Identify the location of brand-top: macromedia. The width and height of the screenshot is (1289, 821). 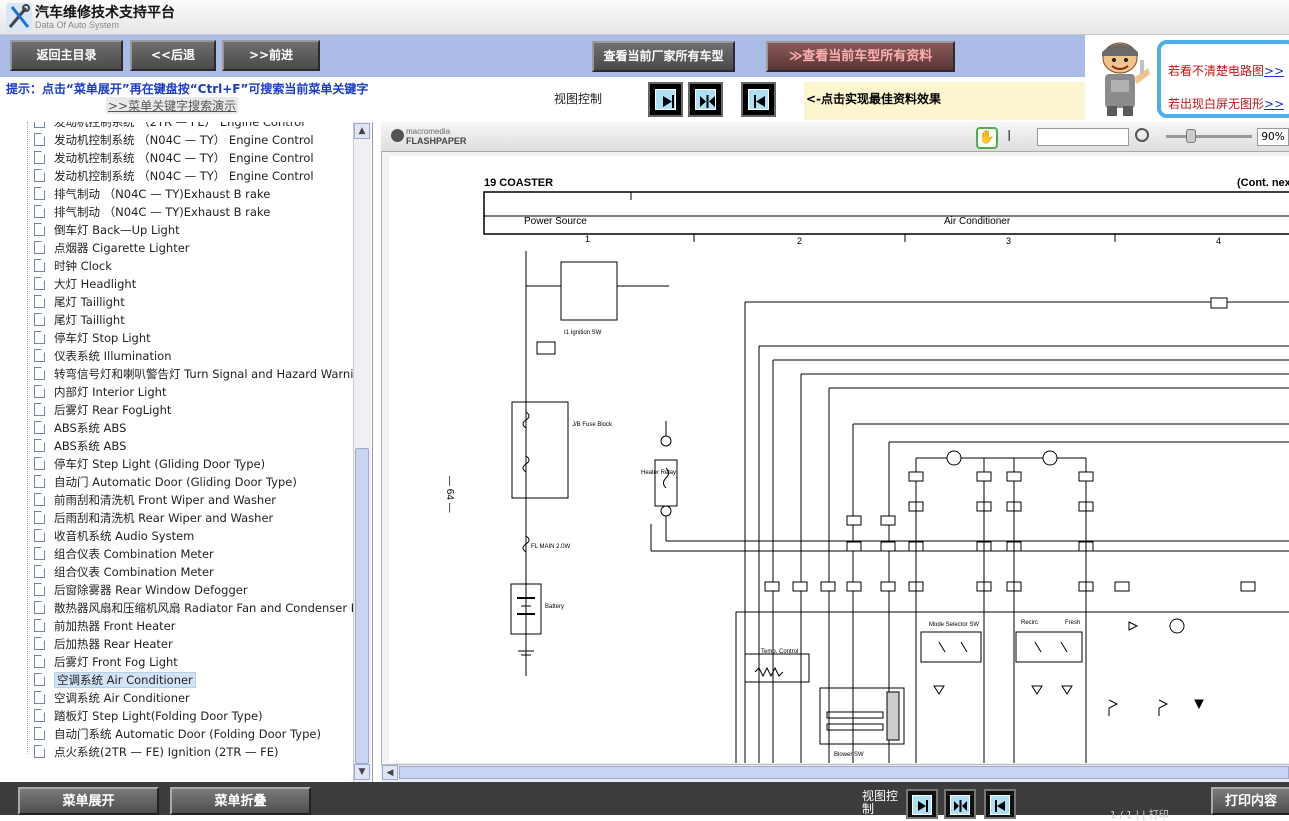
(428, 131).